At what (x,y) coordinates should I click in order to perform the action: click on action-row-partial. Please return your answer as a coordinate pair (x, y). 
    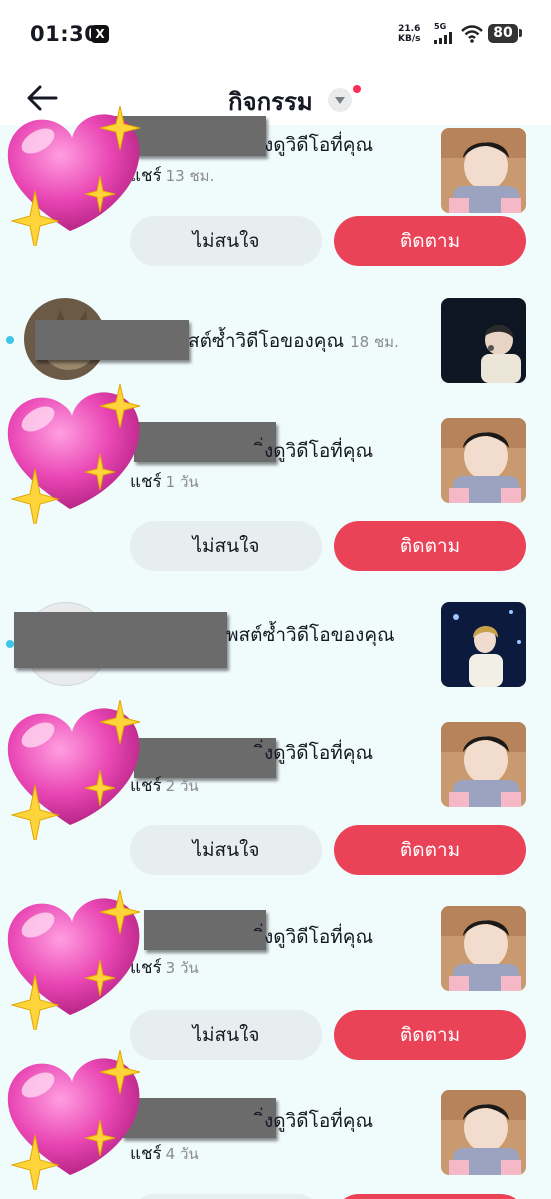
    Looking at the image, I should click on (275, 1196).